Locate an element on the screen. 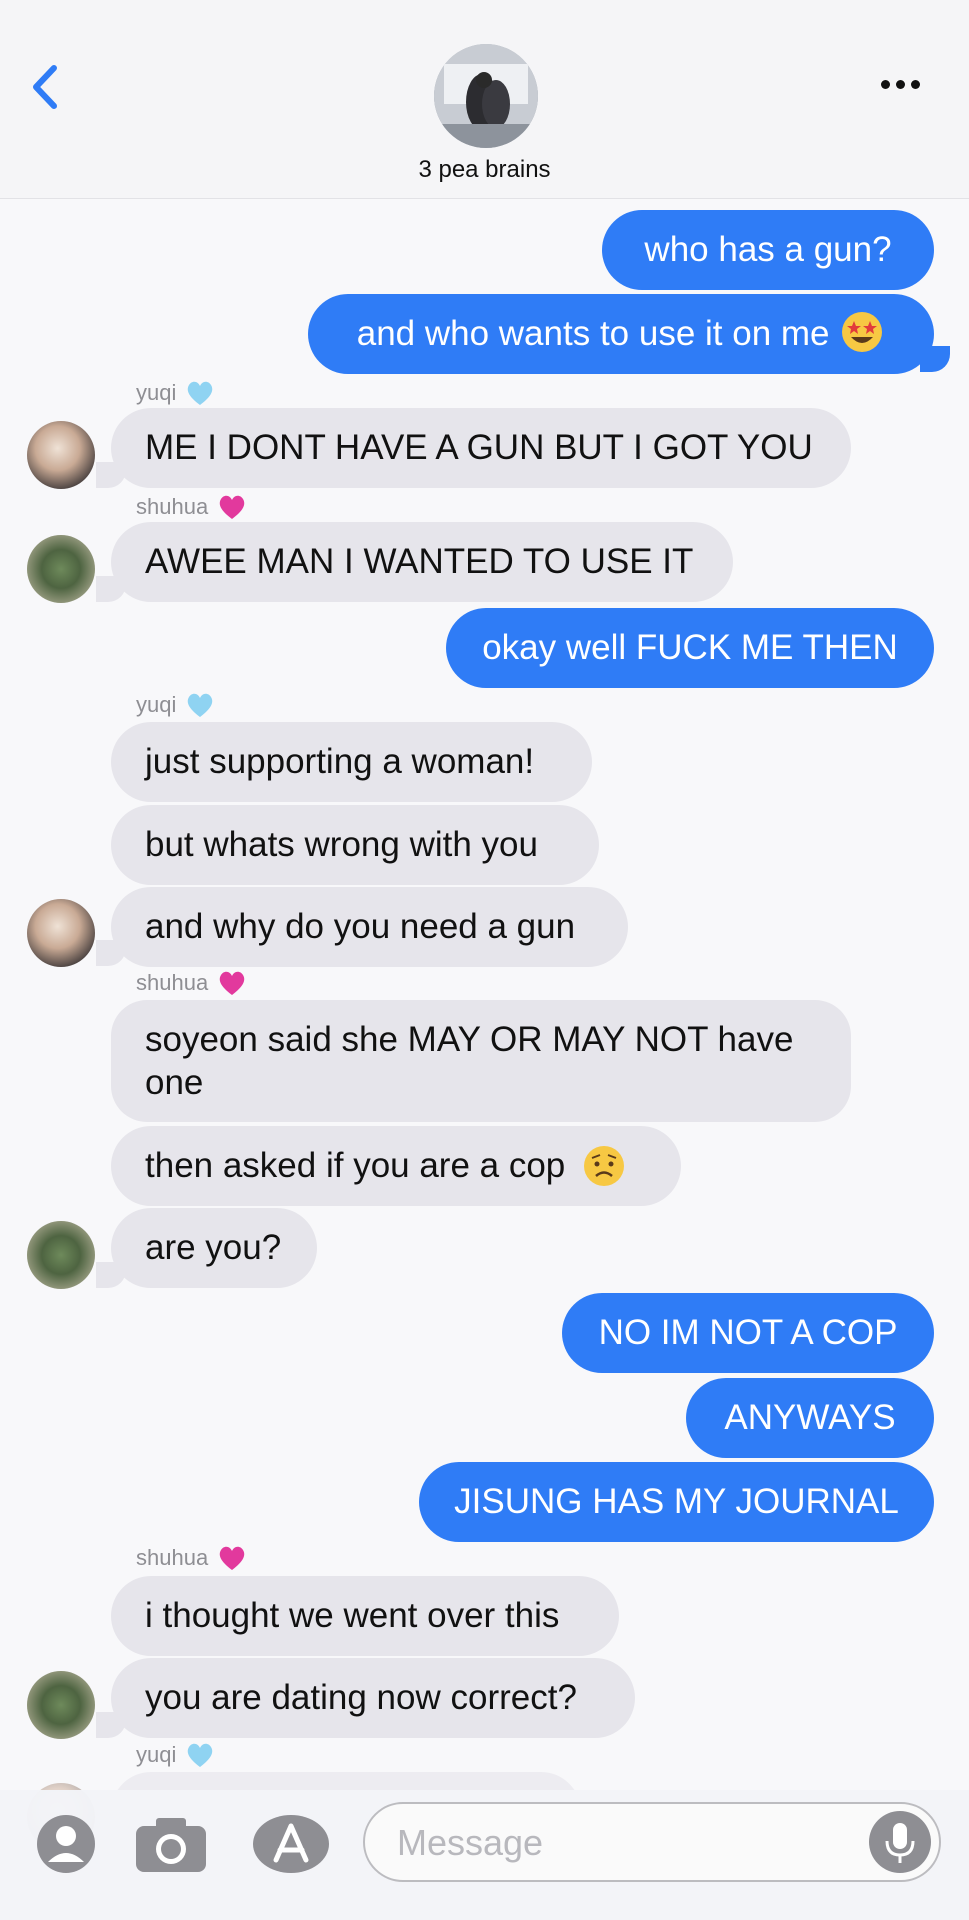 This screenshot has height=1920, width=969. message-bubble-outgoing: who has a gun? is located at coordinates (768, 250).